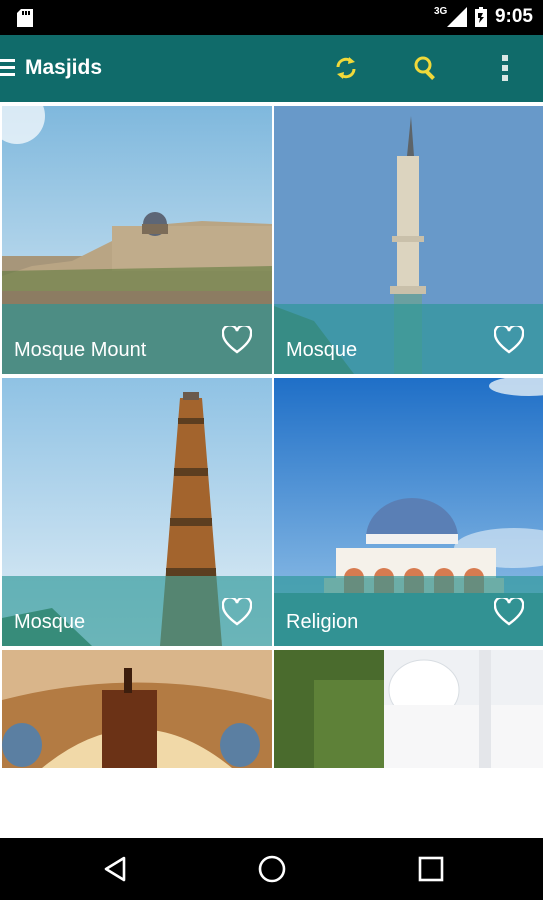 The width and height of the screenshot is (543, 900). I want to click on app-bar: Masjids, so click(271, 68).